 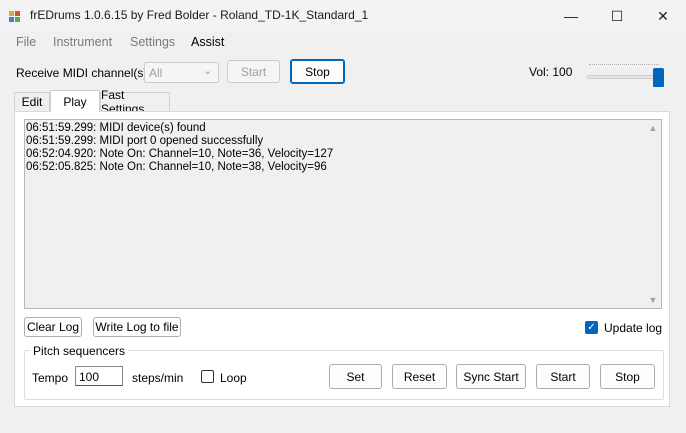 What do you see at coordinates (627, 376) in the screenshot?
I see `sequencer-stop-button: Stop` at bounding box center [627, 376].